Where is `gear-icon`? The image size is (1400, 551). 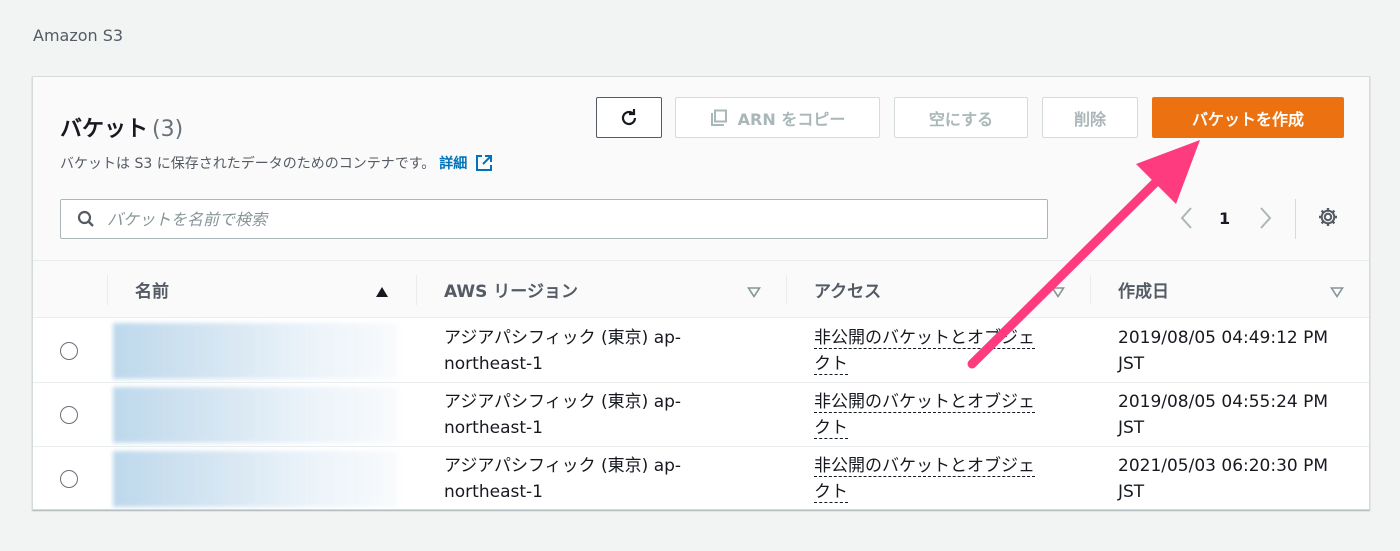
gear-icon is located at coordinates (1328, 217).